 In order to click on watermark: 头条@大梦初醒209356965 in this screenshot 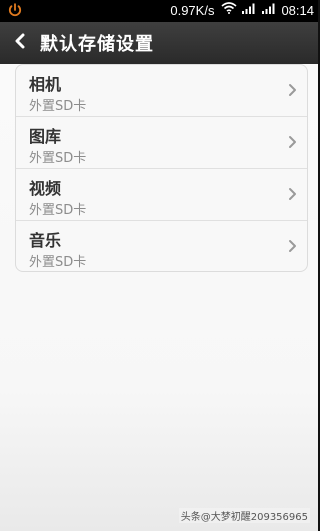, I will do `click(244, 515)`.